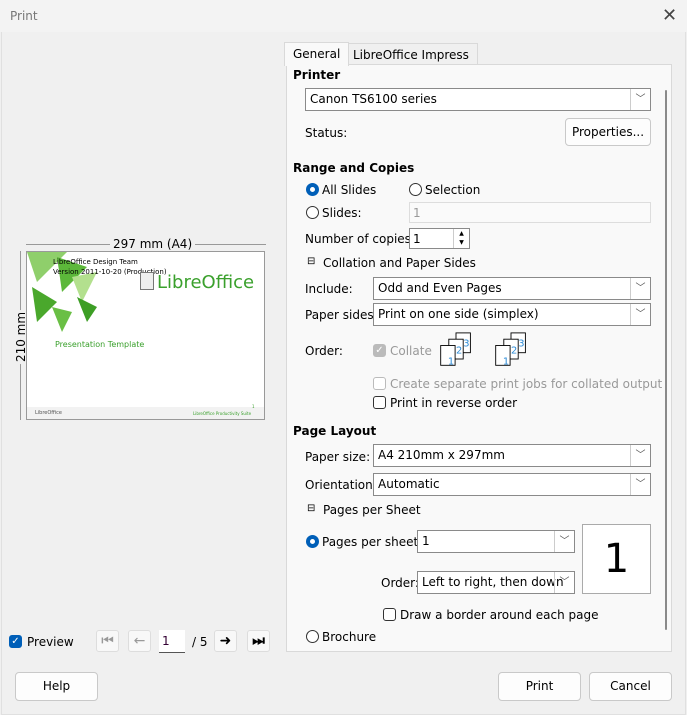 This screenshot has height=715, width=687. What do you see at coordinates (426, 541) in the screenshot?
I see `pages-per-sheet-value: 1` at bounding box center [426, 541].